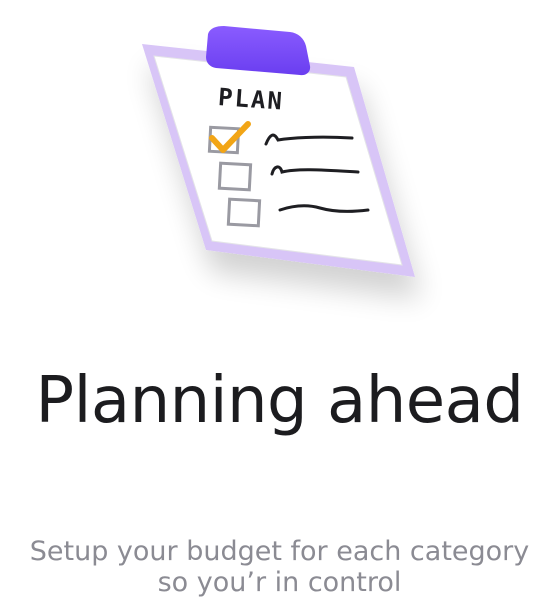 This screenshot has width=559, height=602. What do you see at coordinates (251, 99) in the screenshot?
I see `plan-label: PLAN` at bounding box center [251, 99].